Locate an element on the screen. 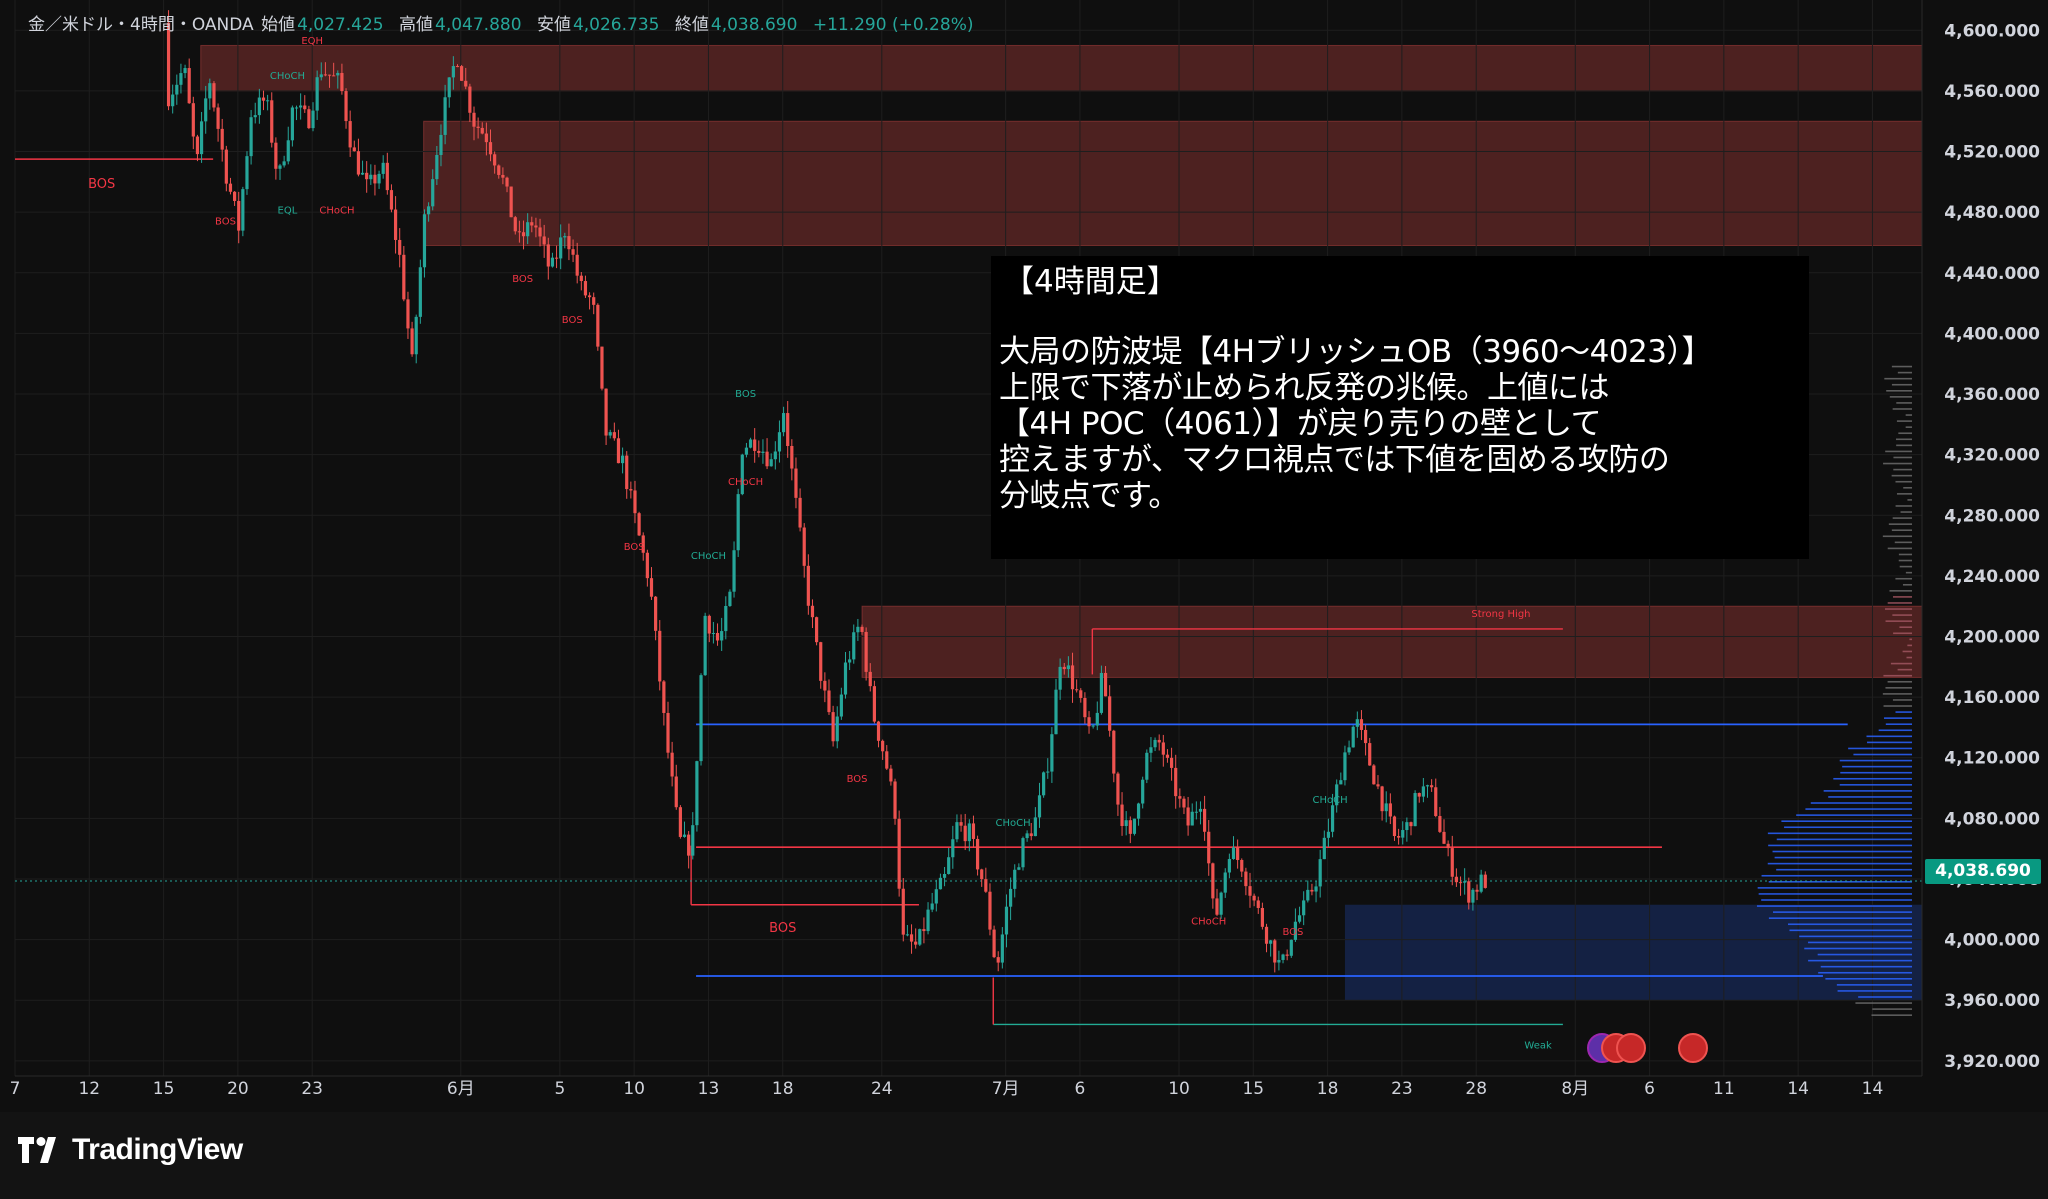 This screenshot has height=1199, width=2048. annotation-line: 【4H POC（4061）】が戻り売りの壁として is located at coordinates (1300, 424).